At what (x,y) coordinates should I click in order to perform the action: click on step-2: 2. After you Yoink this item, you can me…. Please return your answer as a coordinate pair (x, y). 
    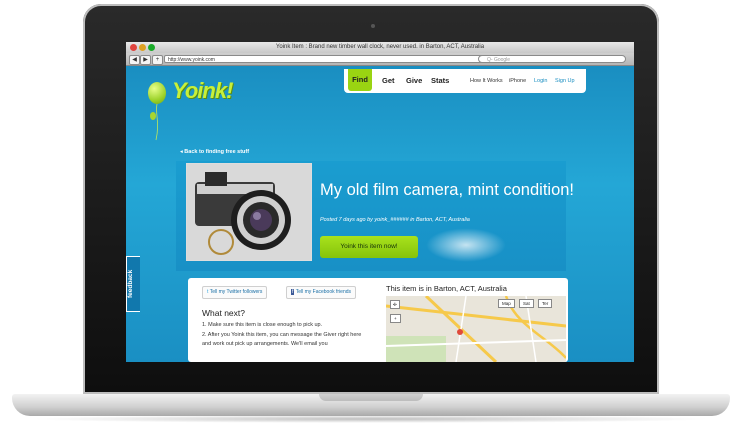
    Looking at the image, I should click on (282, 339).